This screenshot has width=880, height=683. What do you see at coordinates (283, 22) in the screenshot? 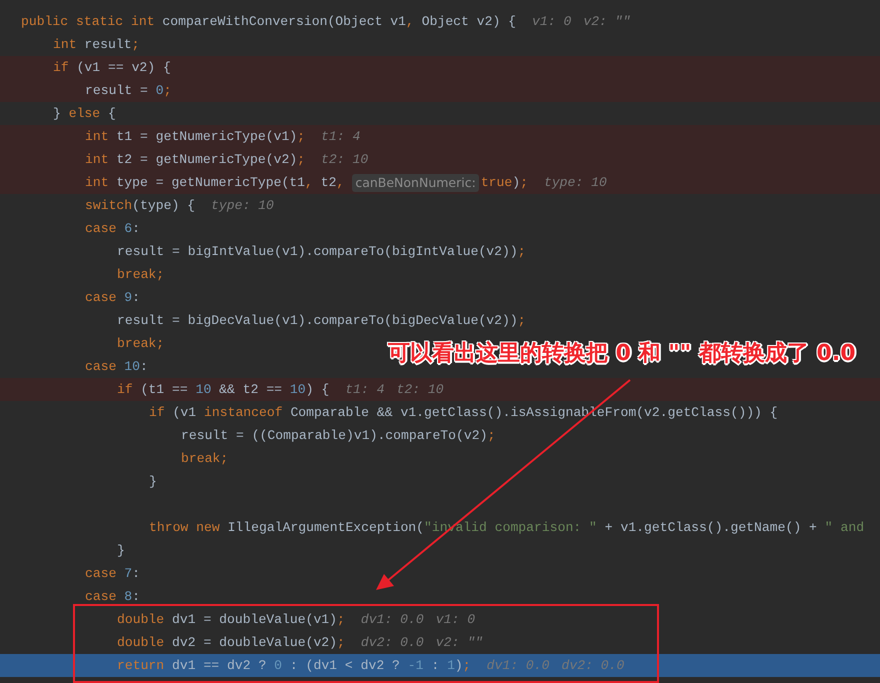
I see `code-text: compareWithConversion(Object v1` at bounding box center [283, 22].